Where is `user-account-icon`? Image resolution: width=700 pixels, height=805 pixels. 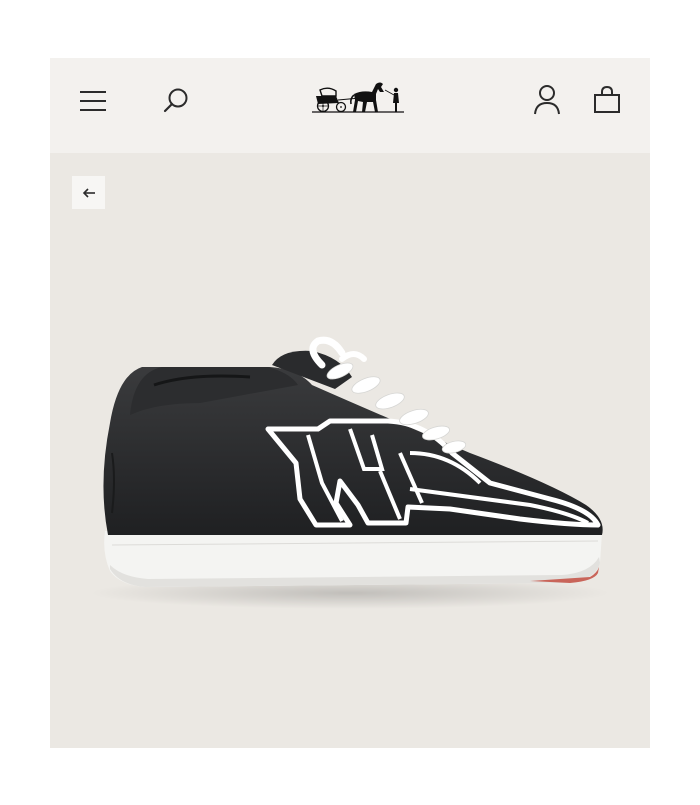
user-account-icon is located at coordinates (547, 100).